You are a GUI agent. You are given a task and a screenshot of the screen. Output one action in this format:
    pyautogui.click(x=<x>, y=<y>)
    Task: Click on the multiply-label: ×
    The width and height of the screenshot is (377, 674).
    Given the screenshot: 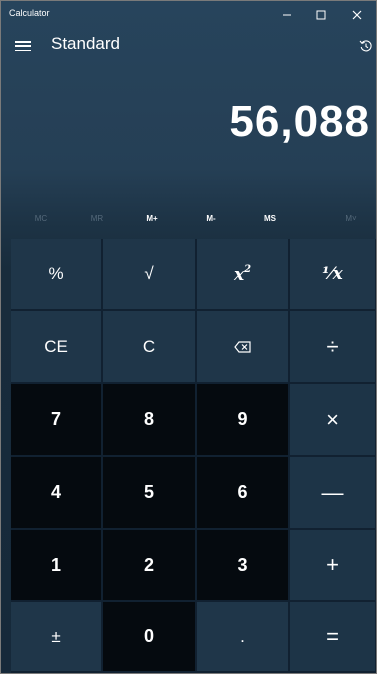 What is the action you would take?
    pyautogui.click(x=332, y=419)
    